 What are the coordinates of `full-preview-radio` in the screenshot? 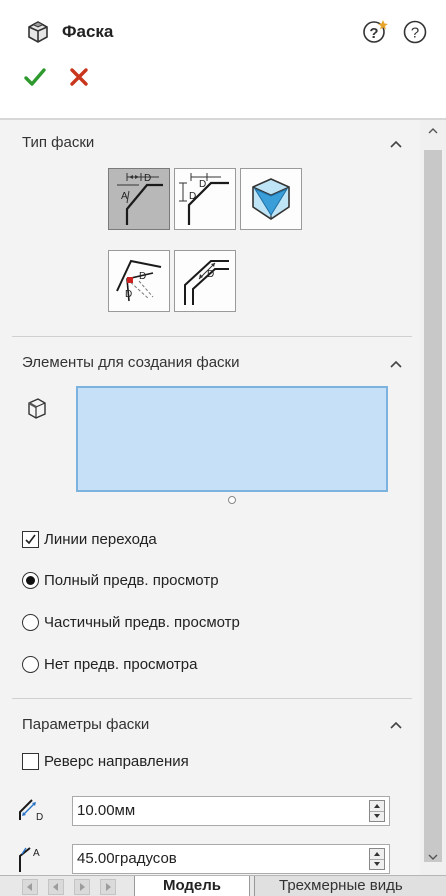 It's located at (30, 580).